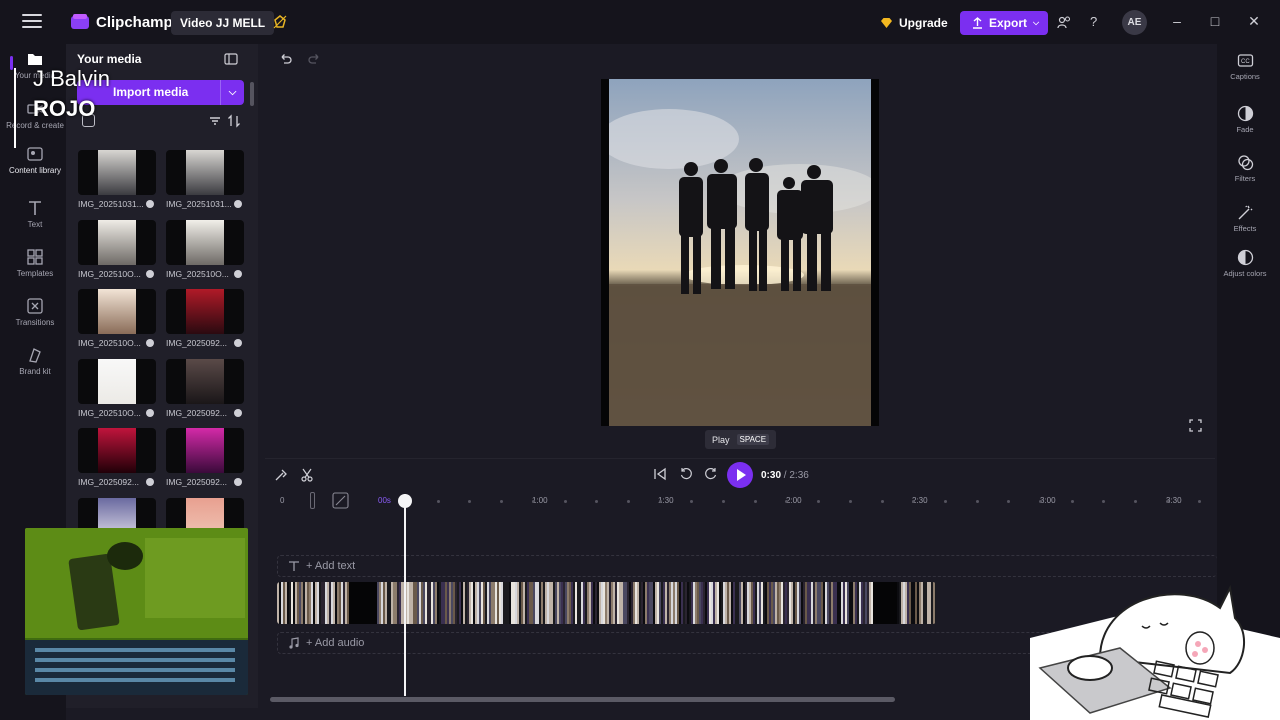 This screenshot has width=1280, height=720. Describe the element at coordinates (215, 121) in the screenshot. I see `filter-icon` at that location.